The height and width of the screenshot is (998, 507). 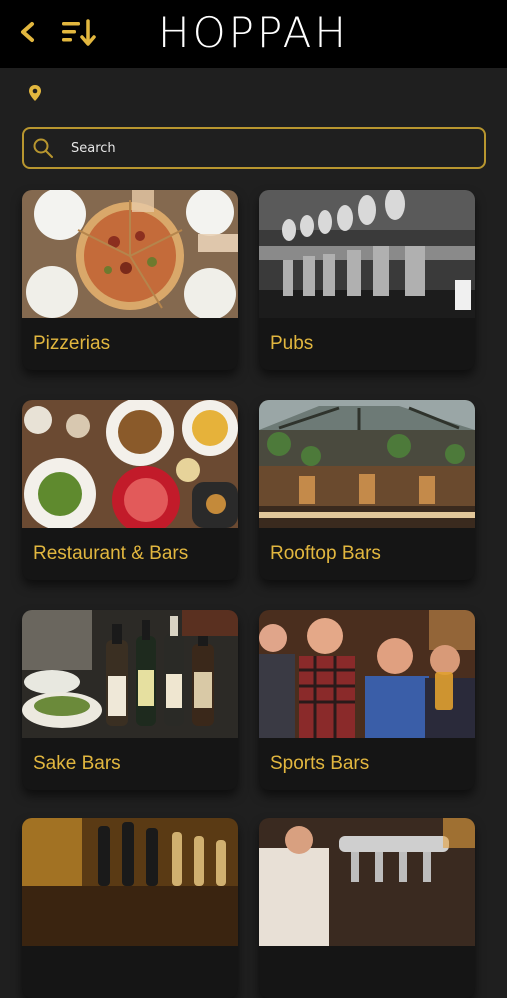 What do you see at coordinates (93, 149) in the screenshot?
I see `search-input: Search` at bounding box center [93, 149].